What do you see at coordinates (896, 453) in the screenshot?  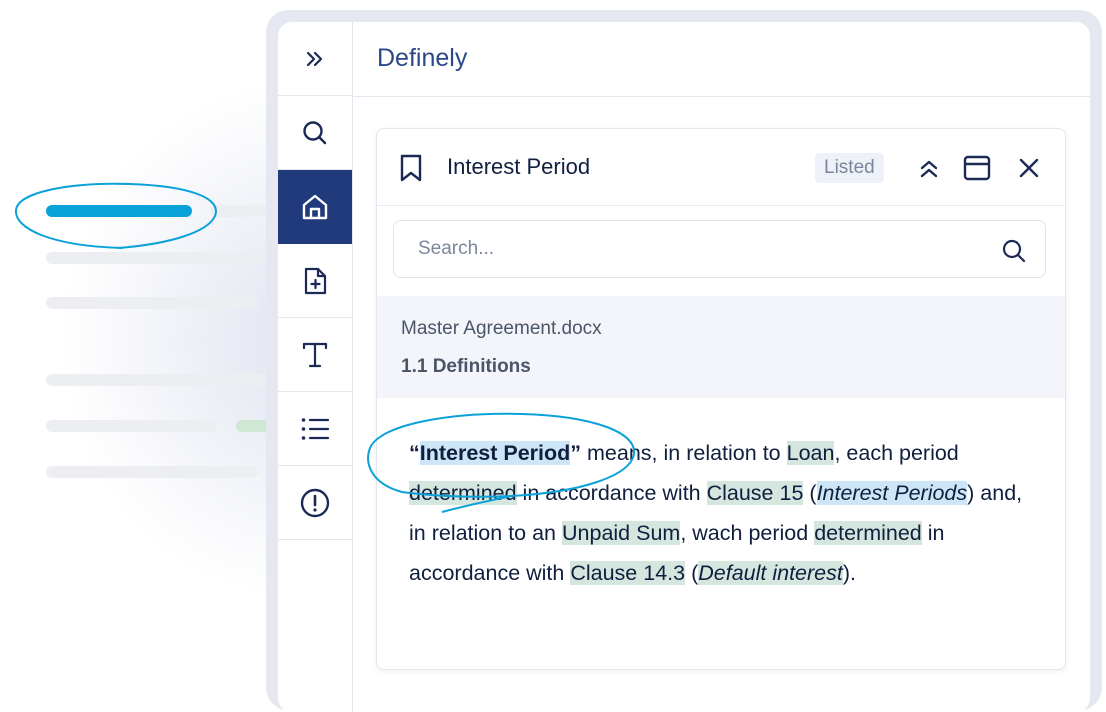 I see `text-segment: , each period` at bounding box center [896, 453].